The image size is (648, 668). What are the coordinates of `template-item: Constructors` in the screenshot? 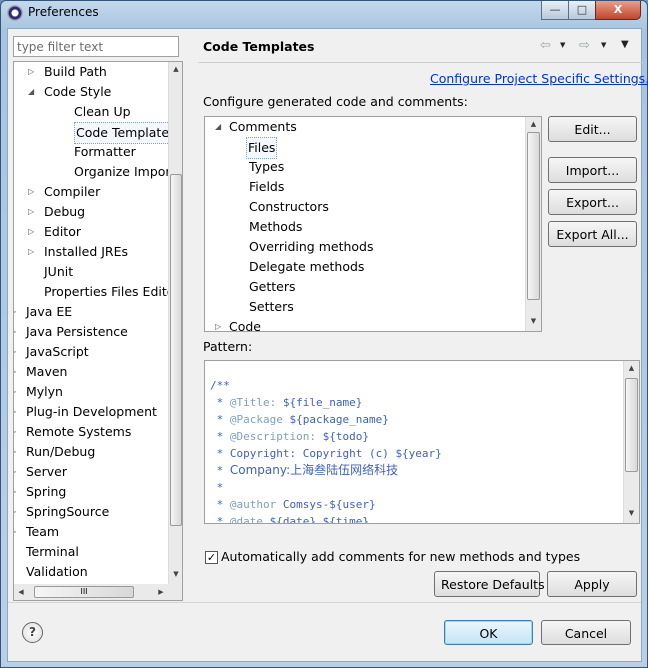 It's located at (364, 207).